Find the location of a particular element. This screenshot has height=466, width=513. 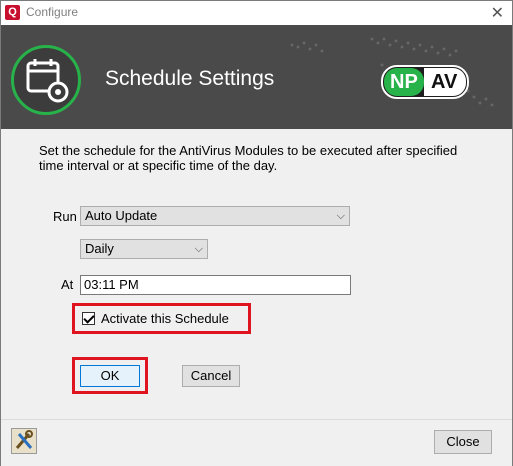

frequency-select-value: Daily is located at coordinates (99, 248).